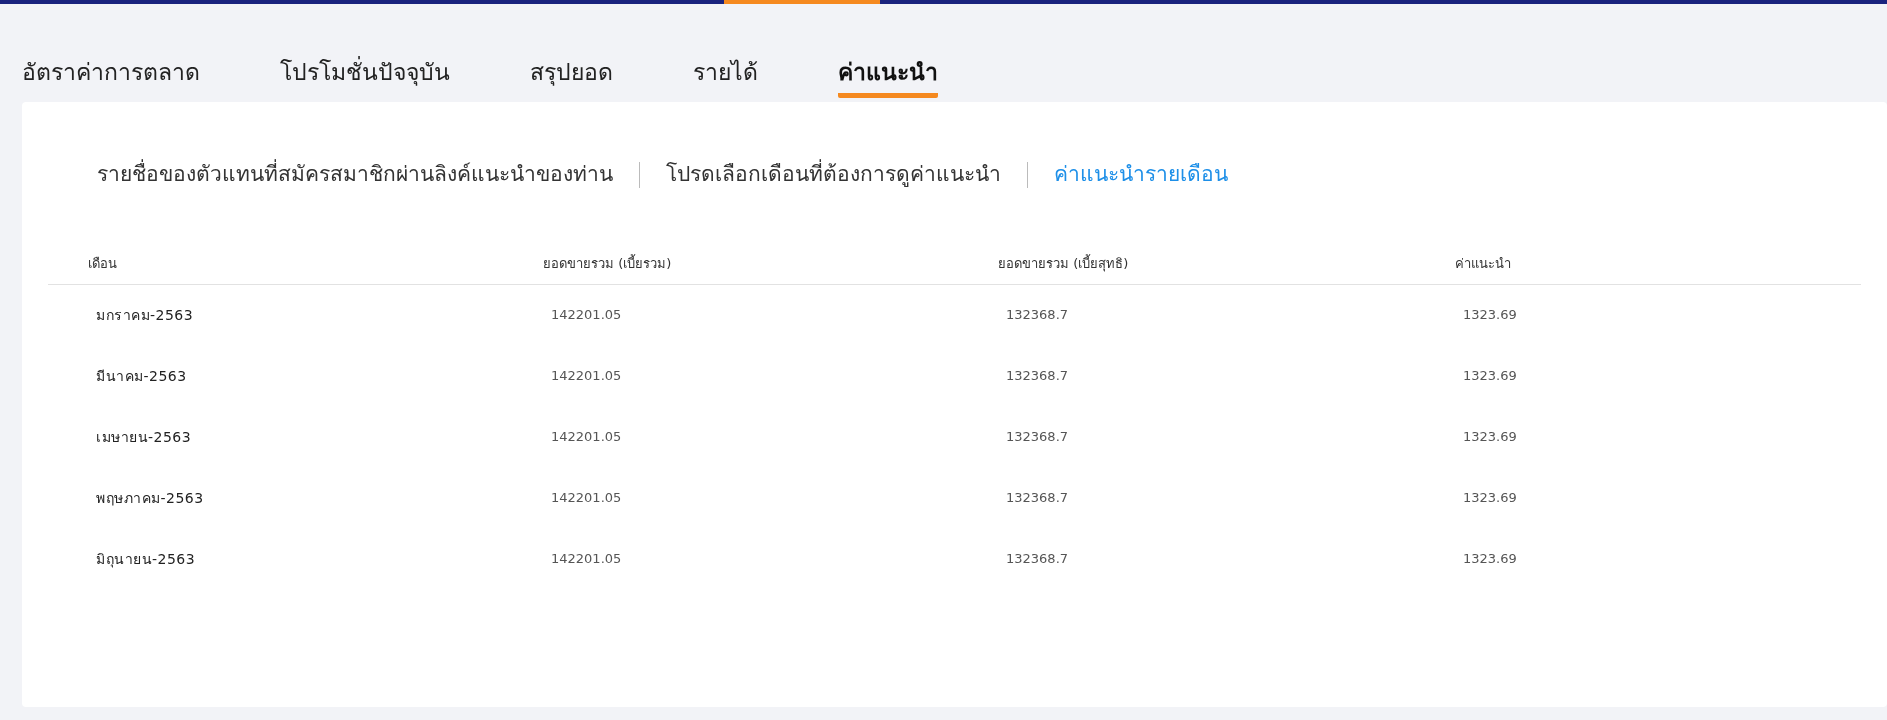 This screenshot has height=720, width=1887. What do you see at coordinates (365, 76) in the screenshot?
I see `tab: โปรโมชั่นปัจจุบัน` at bounding box center [365, 76].